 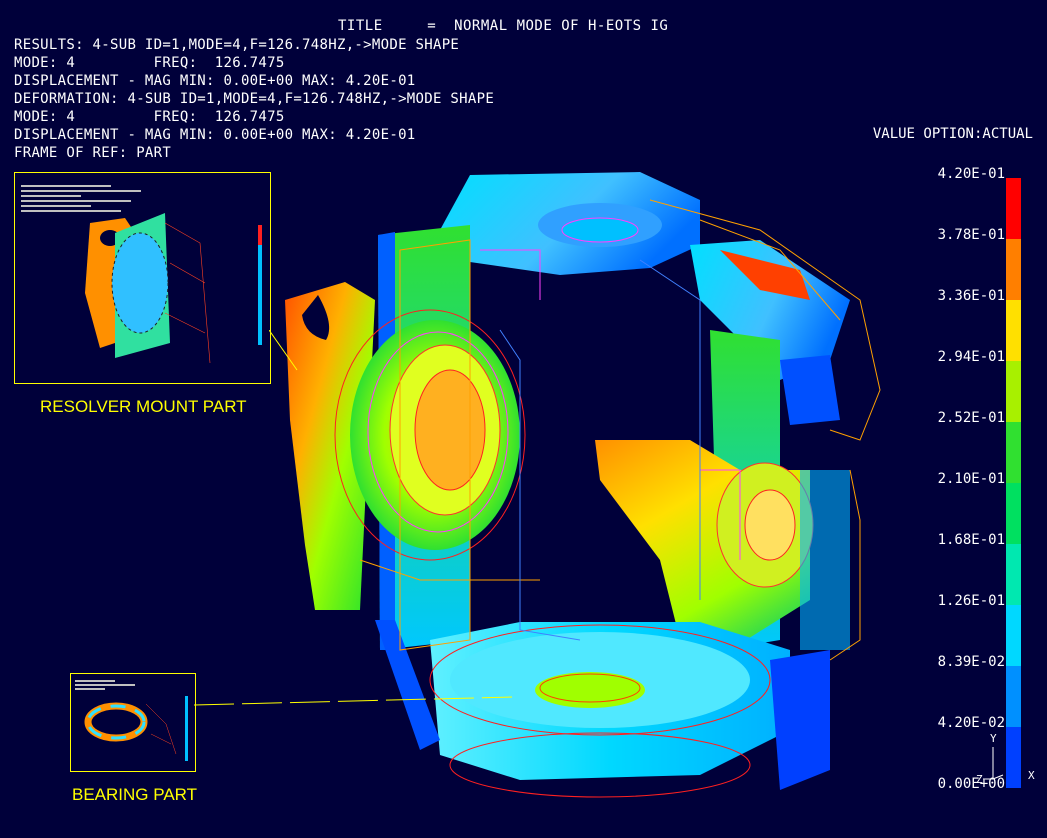 What do you see at coordinates (971, 357) in the screenshot?
I see `legend-label: 2.94E-01` at bounding box center [971, 357].